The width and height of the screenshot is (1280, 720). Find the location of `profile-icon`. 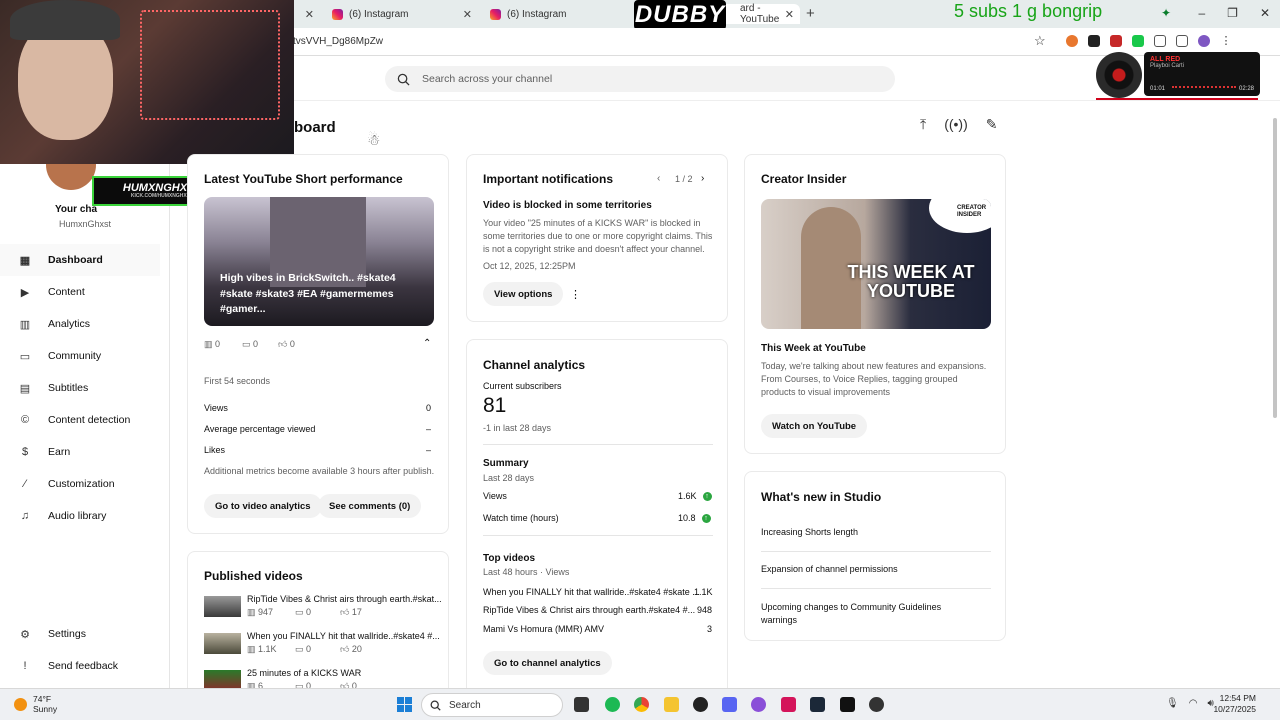

profile-icon is located at coordinates (1204, 41).